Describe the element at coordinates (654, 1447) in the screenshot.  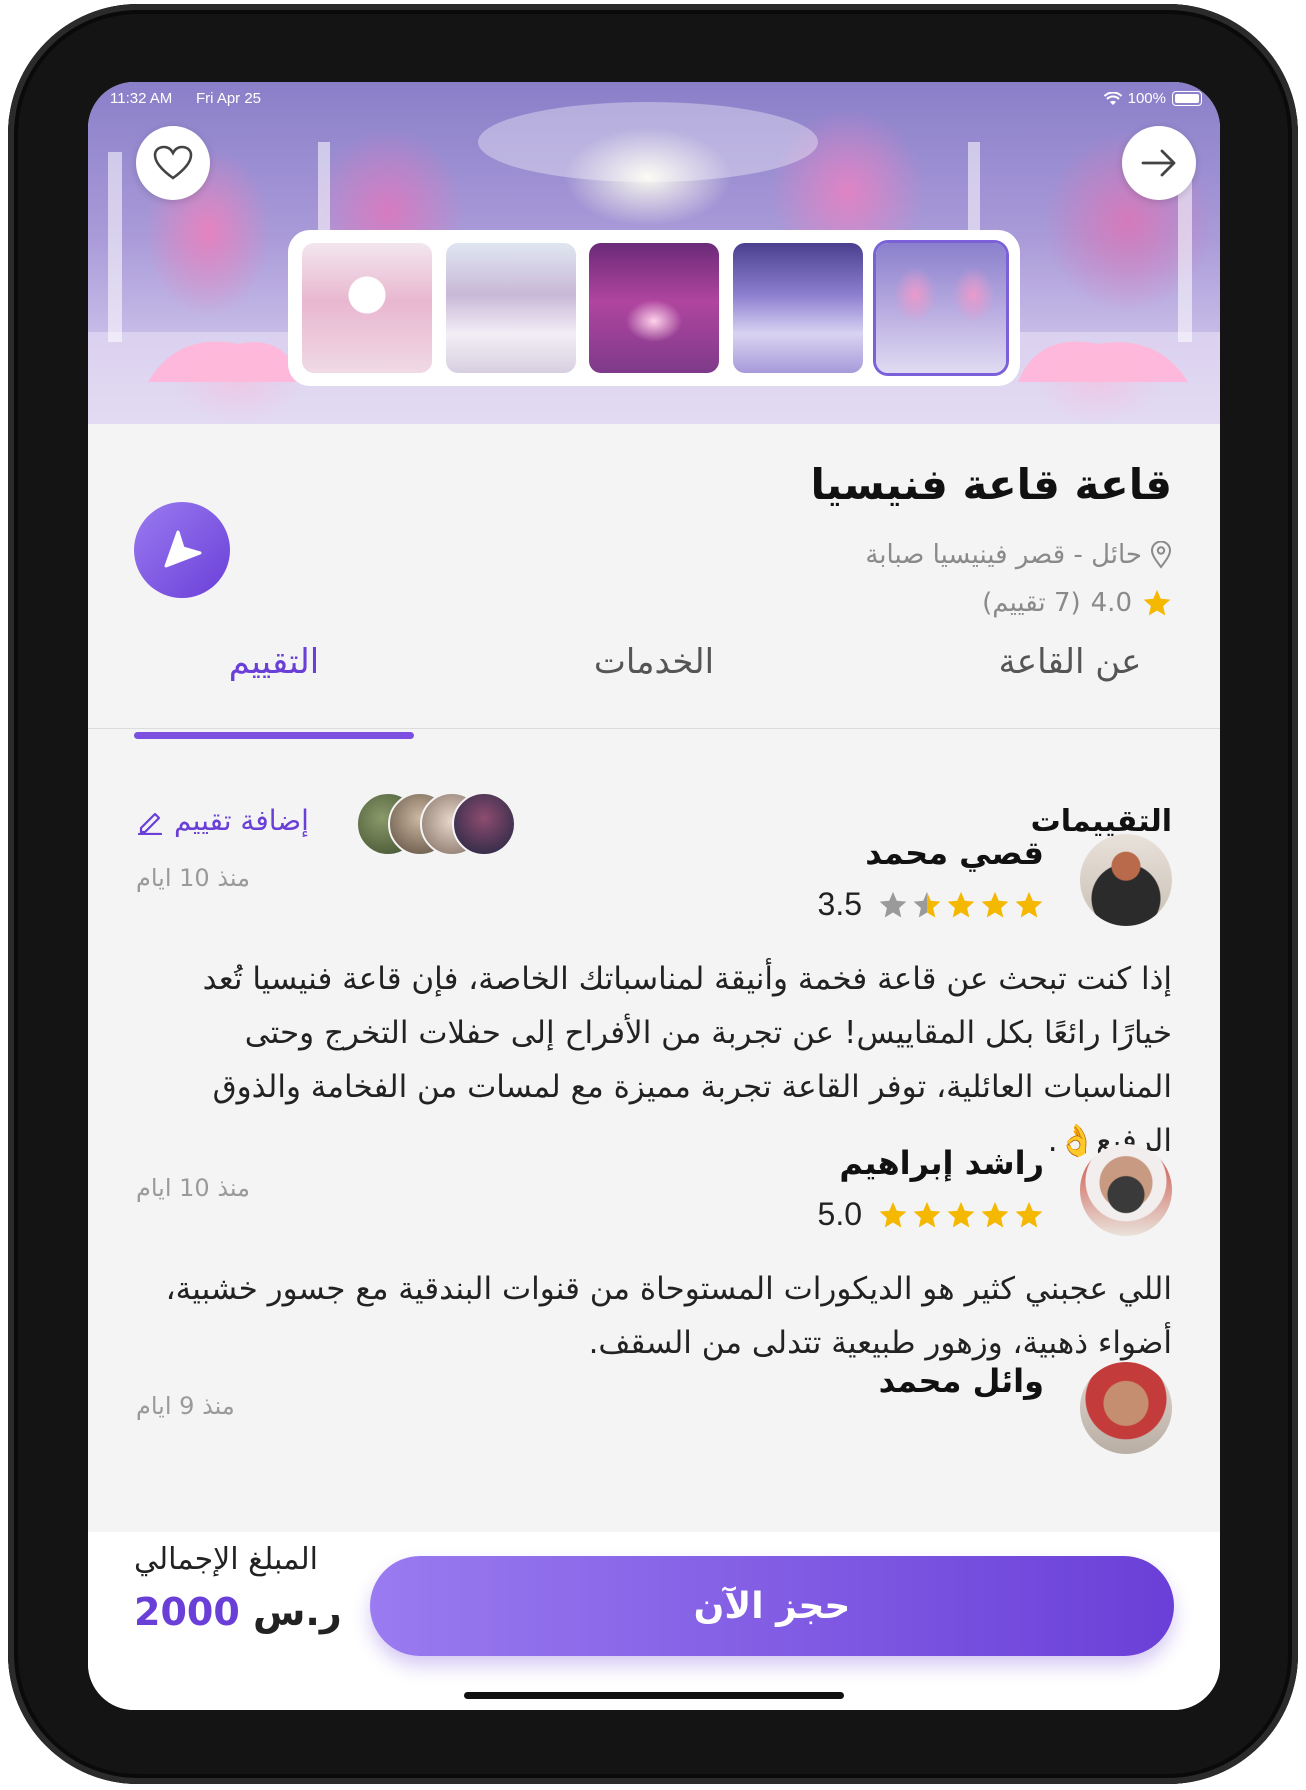
I see `review-item: وائل محمد منذ 9 ايام` at that location.